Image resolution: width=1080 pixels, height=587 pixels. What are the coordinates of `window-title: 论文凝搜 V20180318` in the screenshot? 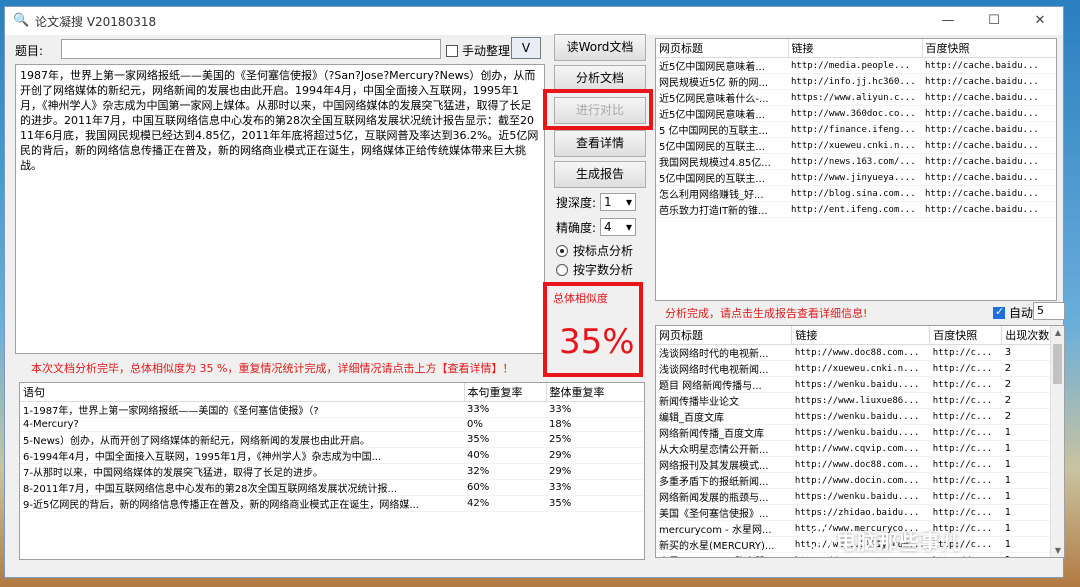 It's located at (96, 21).